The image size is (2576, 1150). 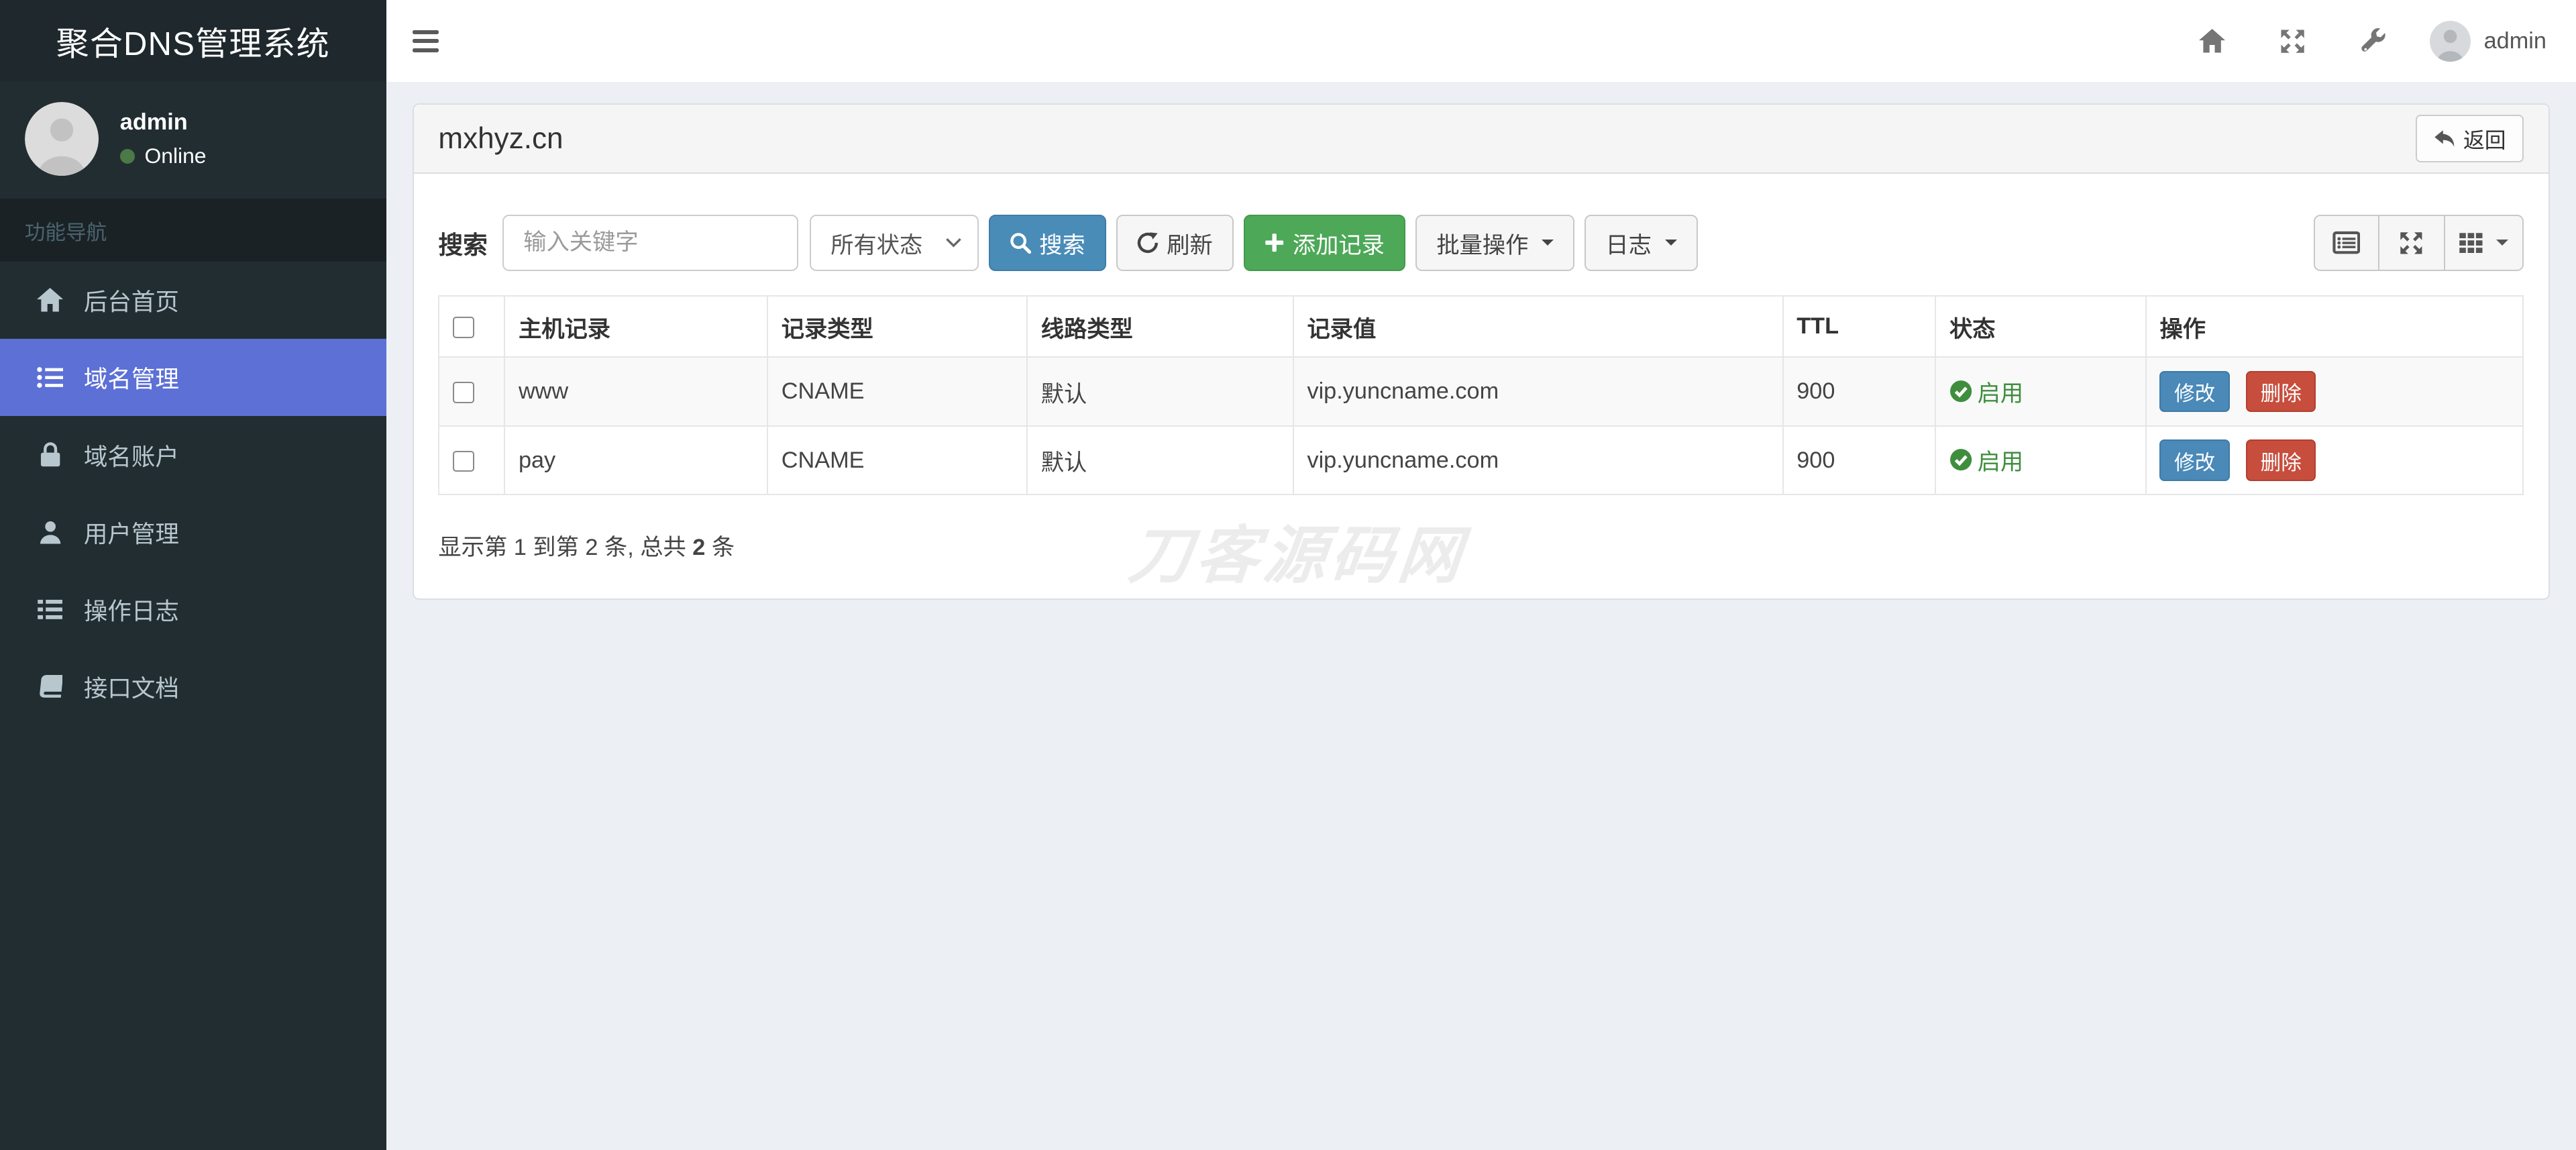 What do you see at coordinates (50, 609) in the screenshot?
I see `log-list-icon` at bounding box center [50, 609].